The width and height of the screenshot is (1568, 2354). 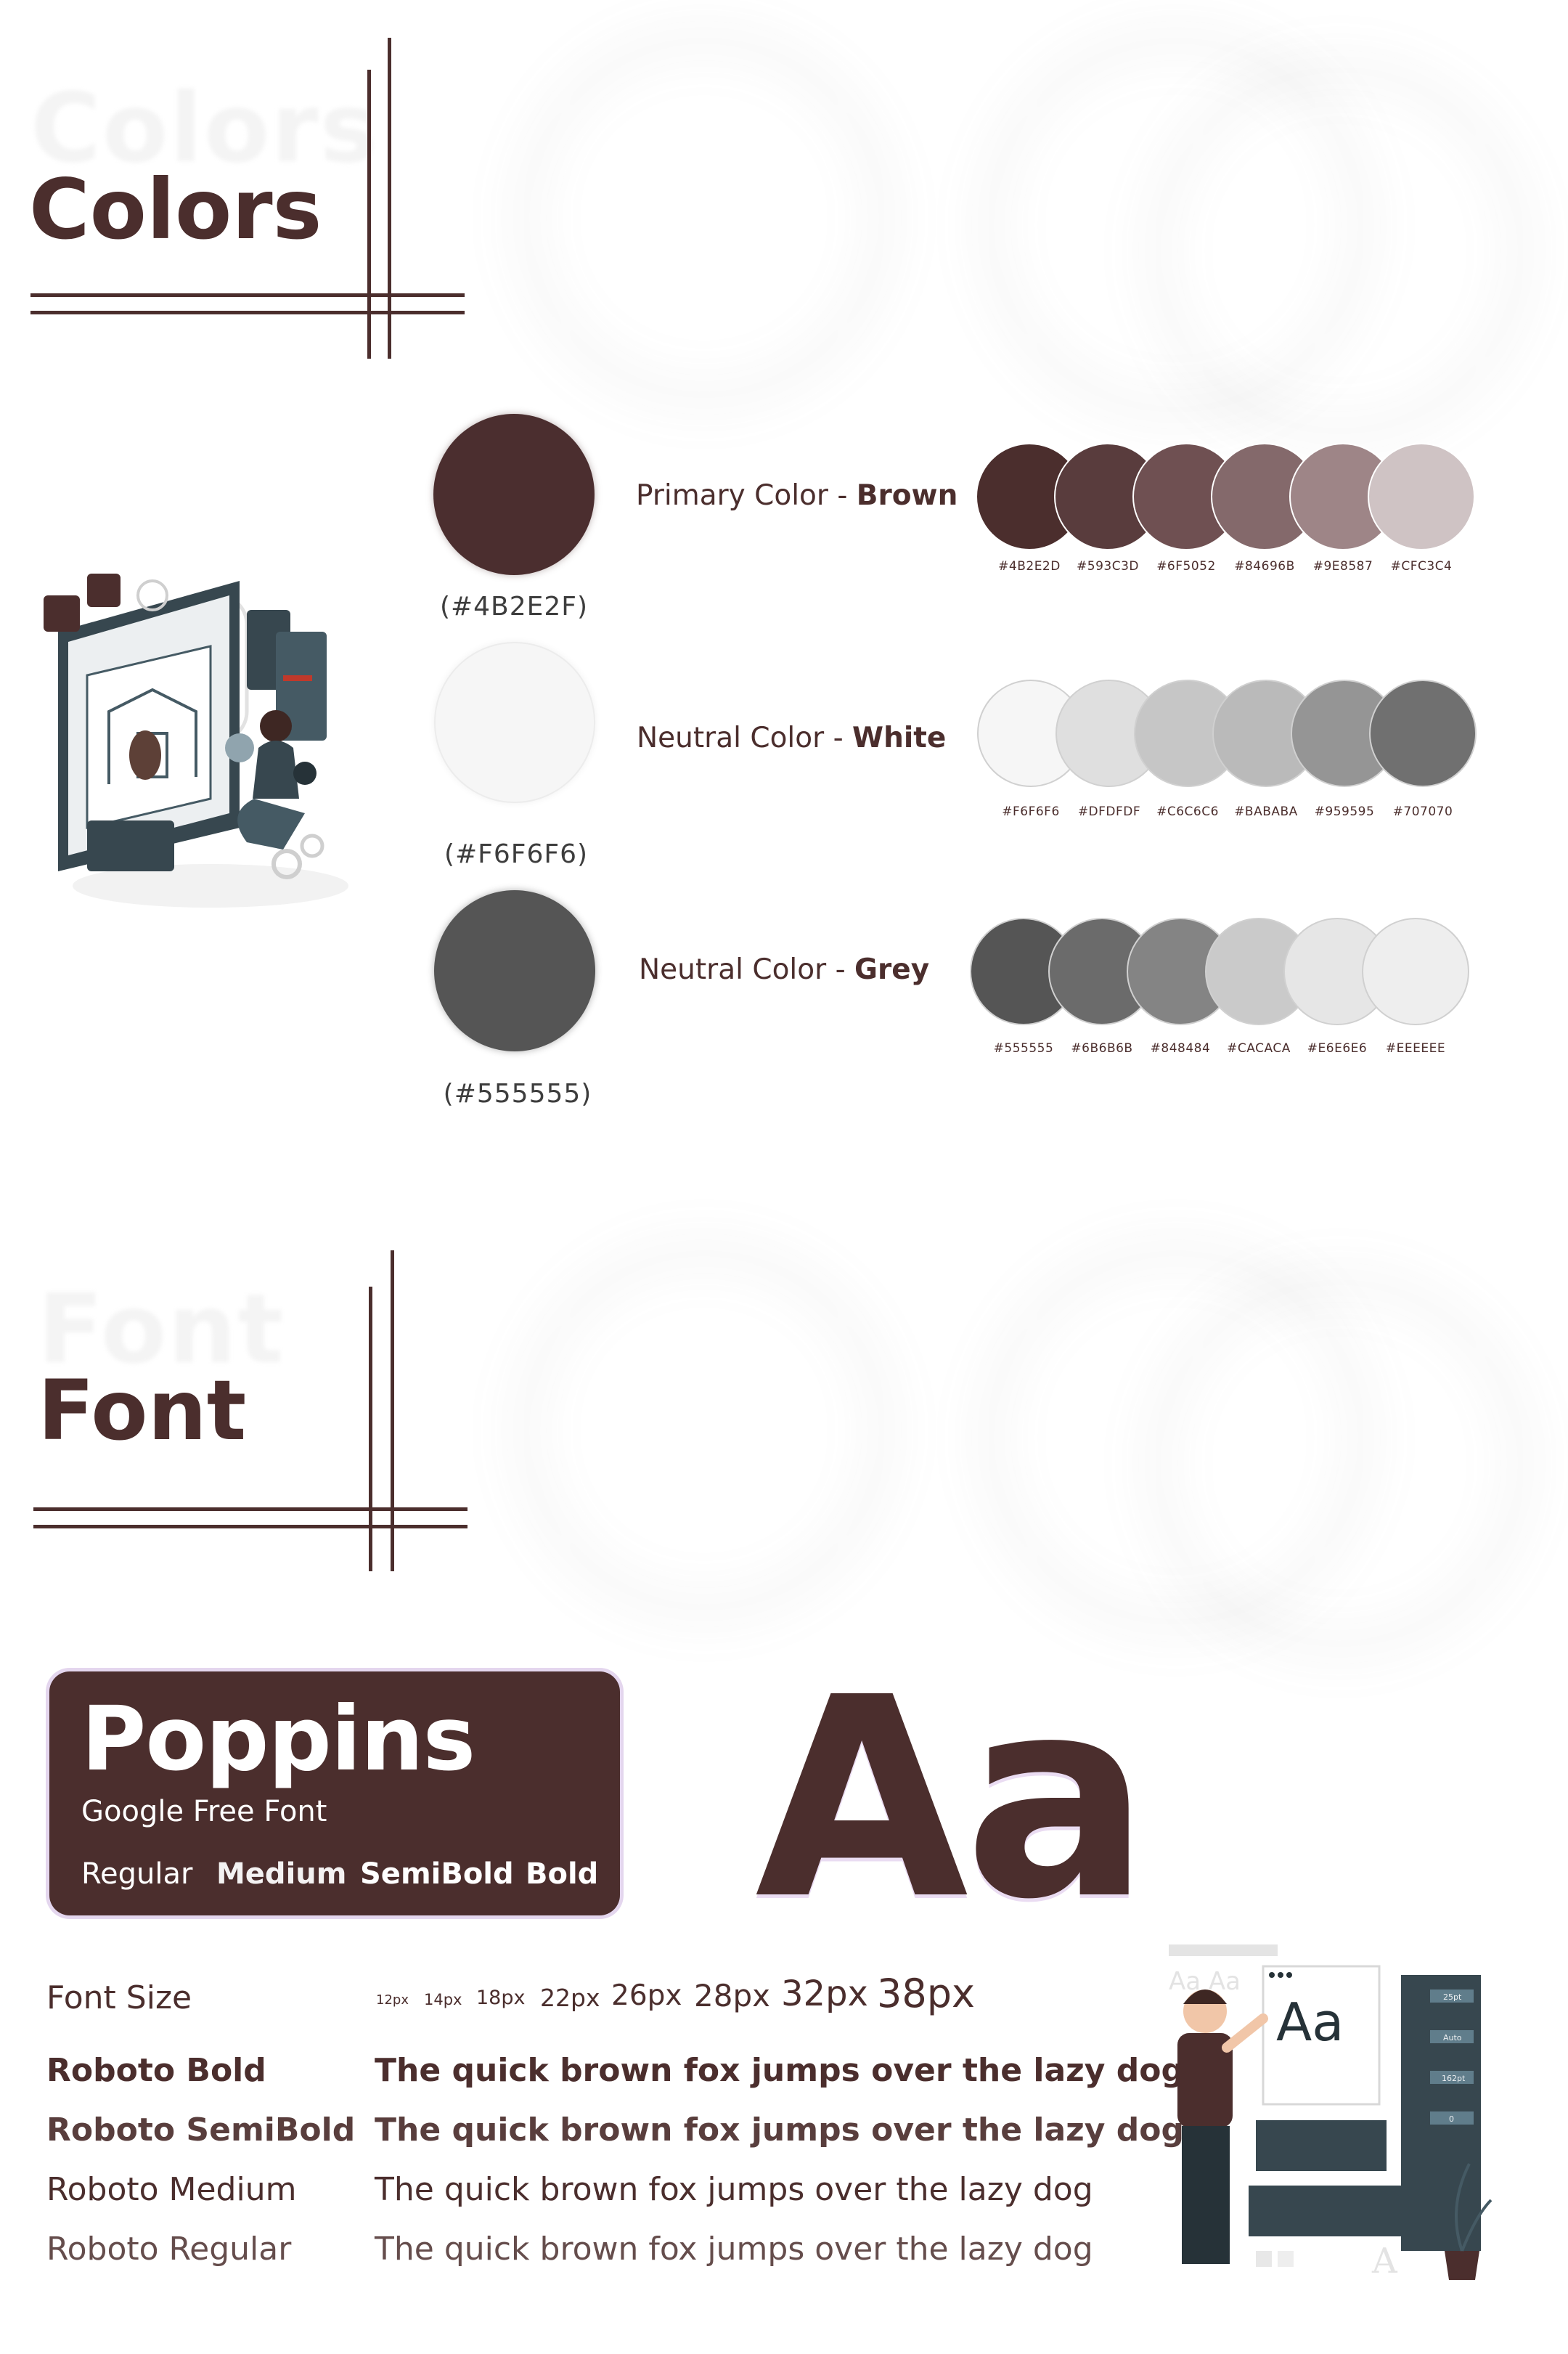 What do you see at coordinates (1102, 1048) in the screenshot?
I see `color-swatch-code: #6B6B6B` at bounding box center [1102, 1048].